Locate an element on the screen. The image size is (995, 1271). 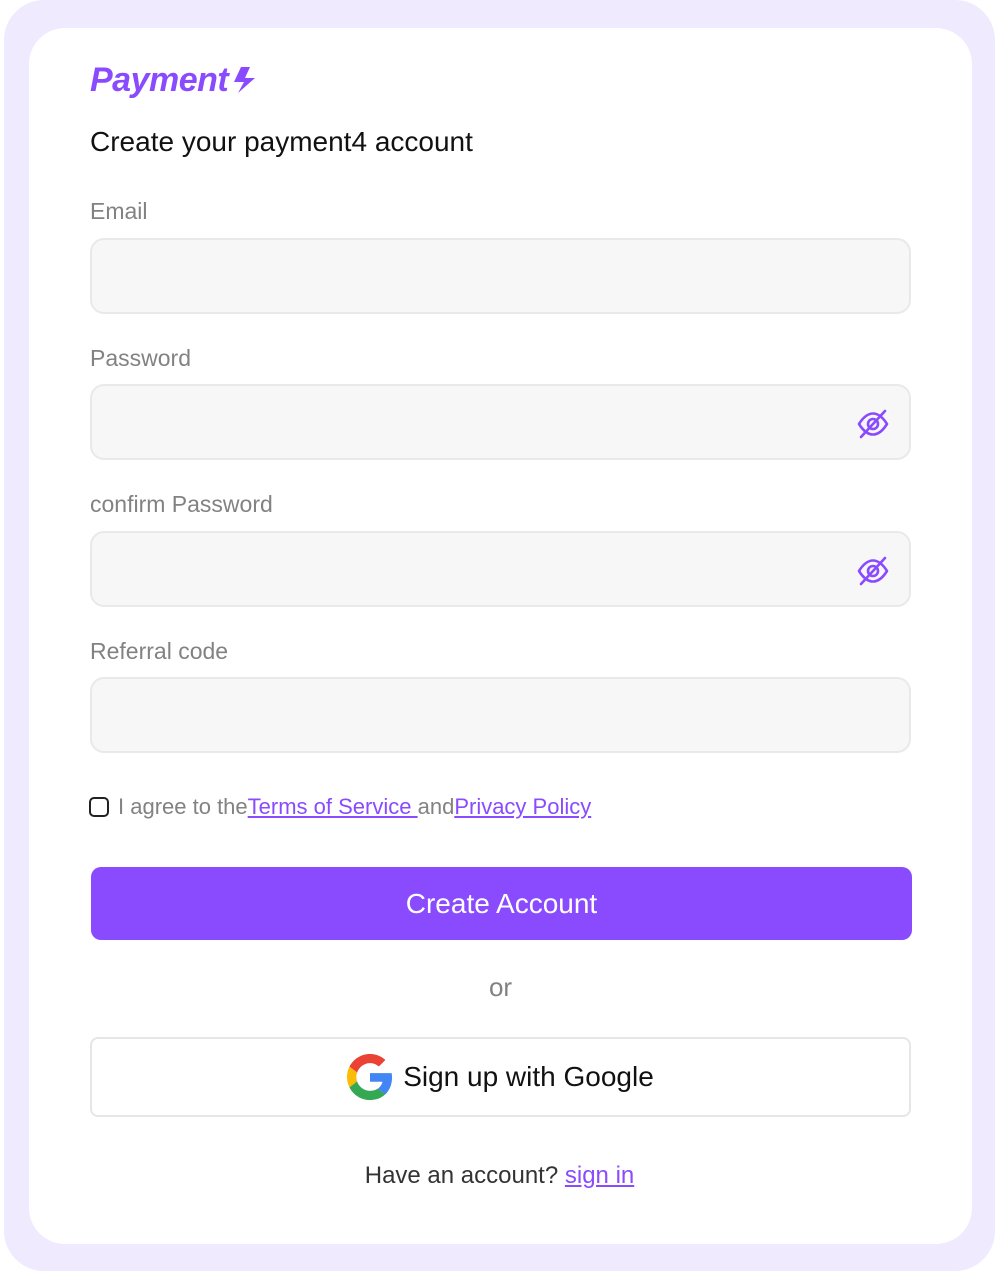
signin-prompt: Have an account? sign in is located at coordinates (497, 1176).